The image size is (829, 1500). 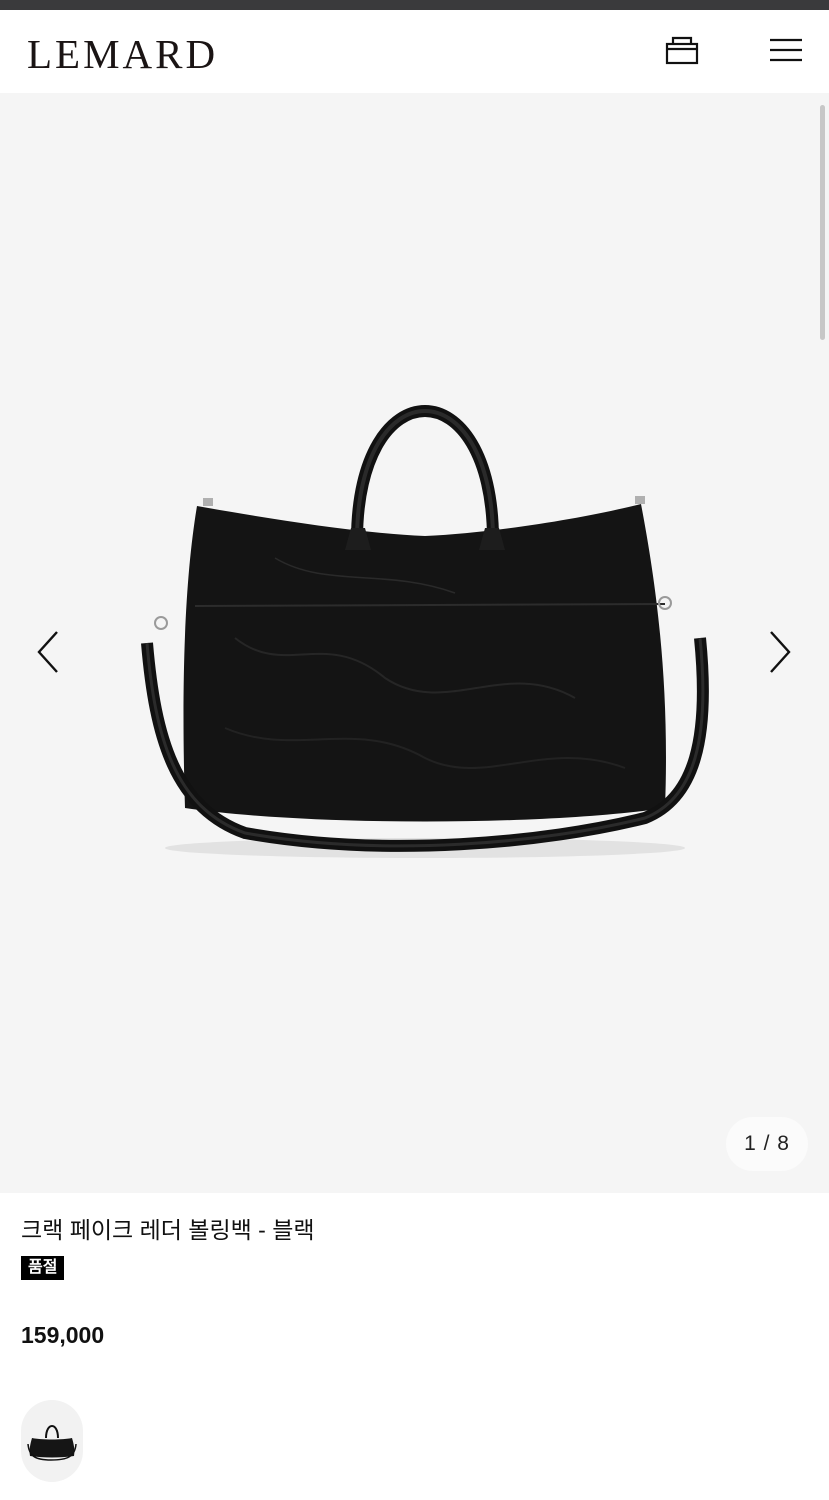 I want to click on shopping-bag-icon, so click(x=682, y=50).